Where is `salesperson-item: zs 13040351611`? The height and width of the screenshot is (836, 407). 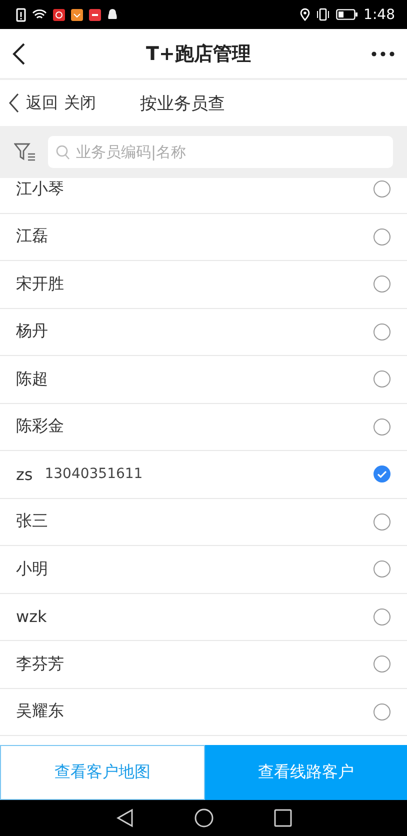 salesperson-item: zs 13040351611 is located at coordinates (203, 474).